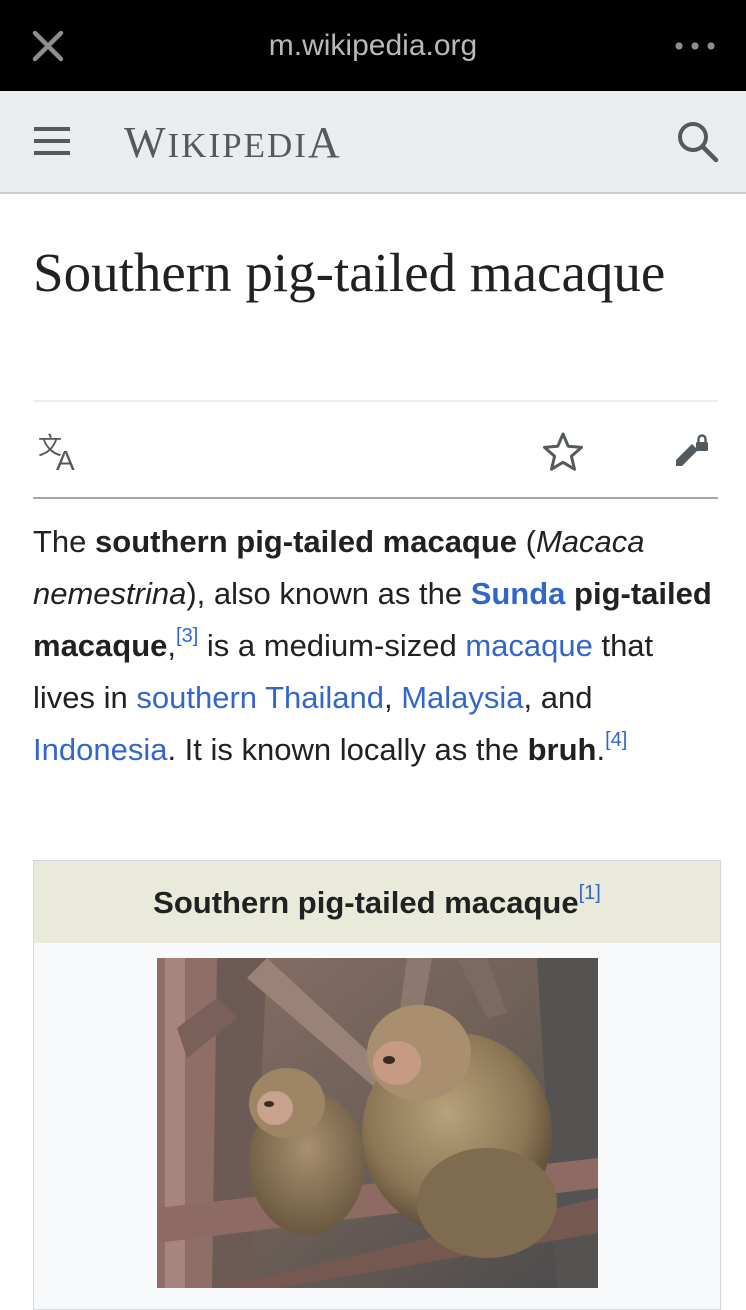 The image size is (746, 1310). Describe the element at coordinates (306, 541) in the screenshot. I see `lead-bold-name: southern pig-tailed macaque` at that location.